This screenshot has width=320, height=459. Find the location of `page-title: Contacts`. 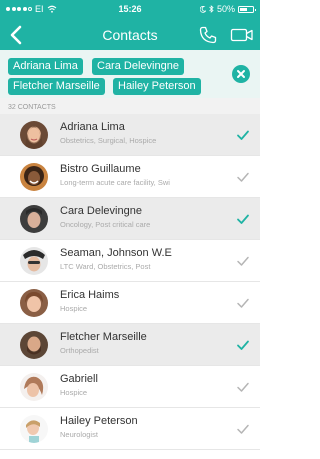

page-title: Contacts is located at coordinates (130, 35).